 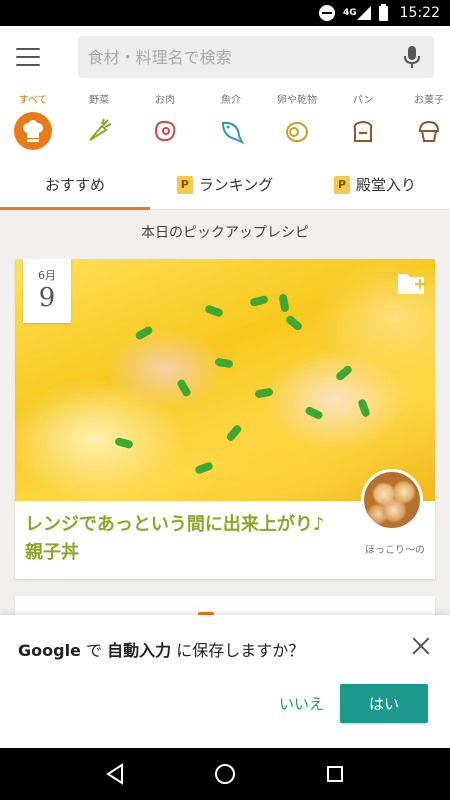 I want to click on signal-icon: 4G, so click(x=357, y=13).